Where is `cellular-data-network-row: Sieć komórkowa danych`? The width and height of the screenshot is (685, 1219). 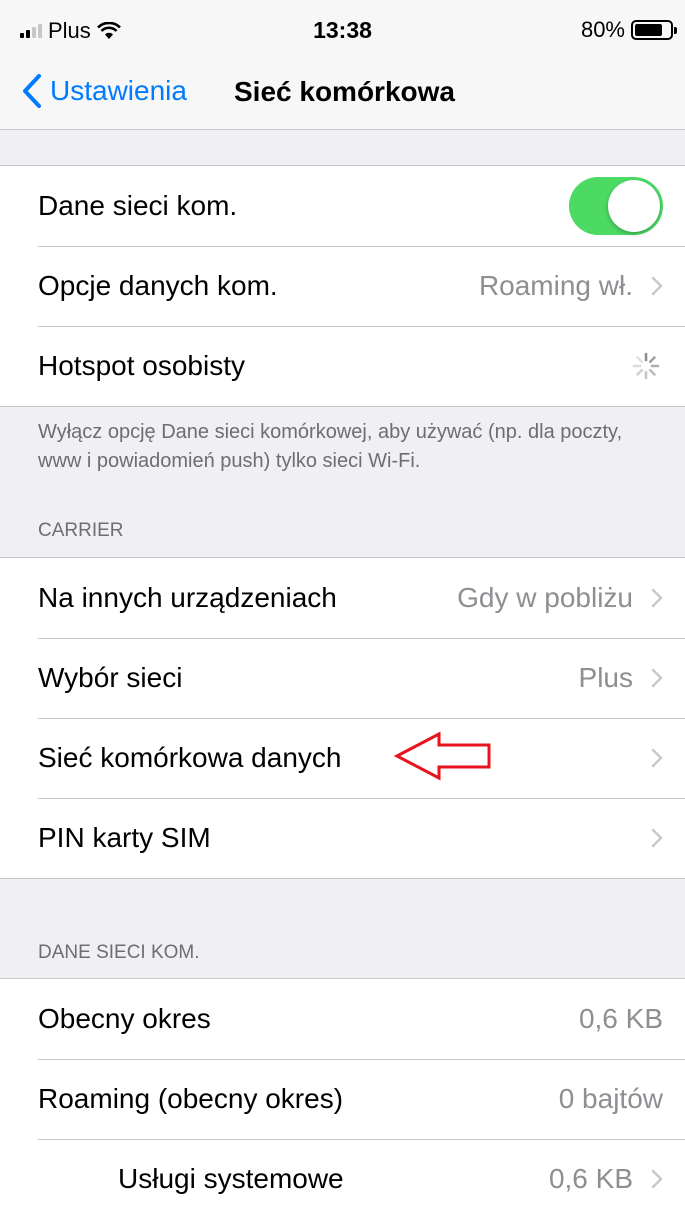
cellular-data-network-row: Sieć komórkowa danych is located at coordinates (342, 758).